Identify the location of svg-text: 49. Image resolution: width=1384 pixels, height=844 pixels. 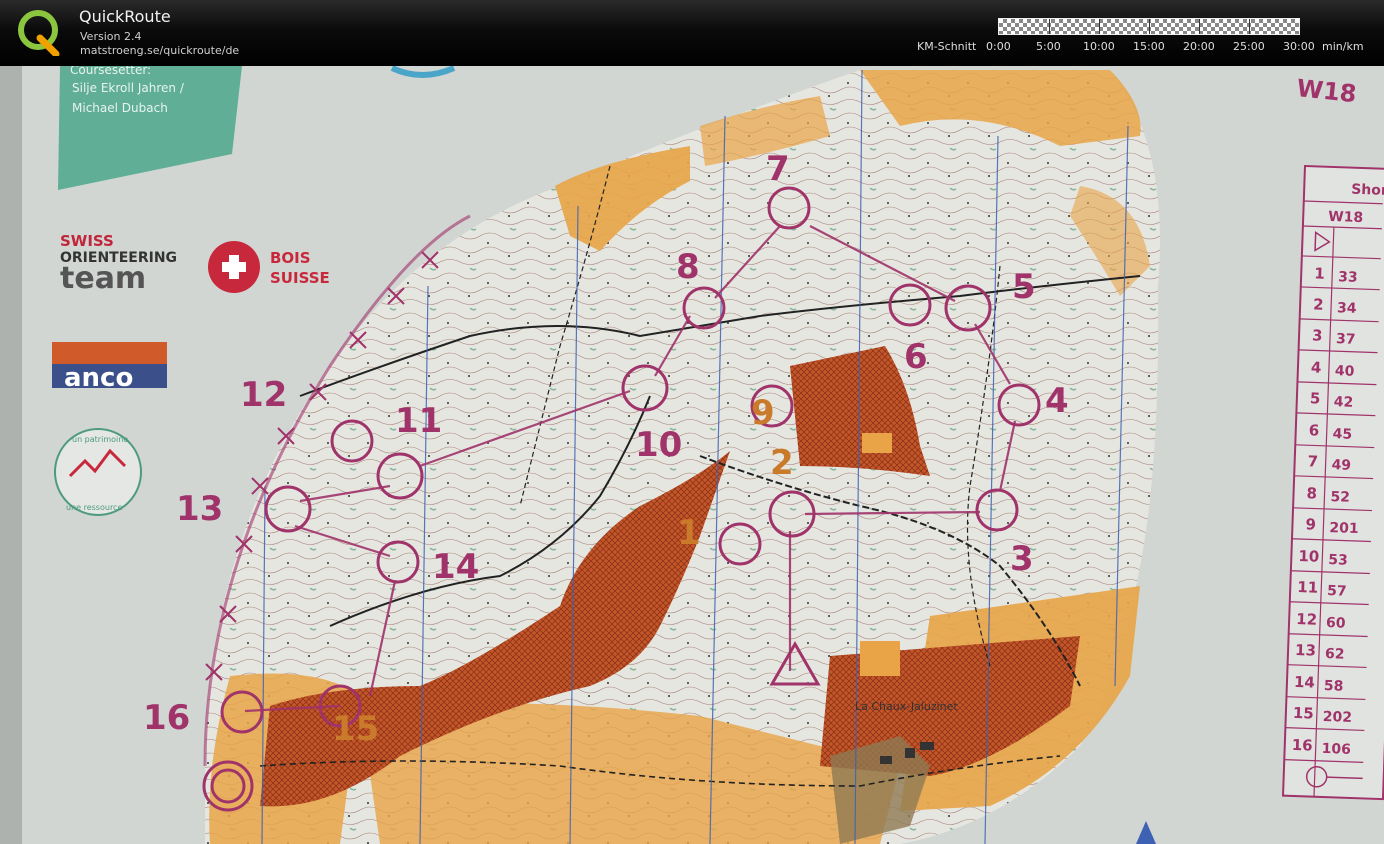
(1341, 465).